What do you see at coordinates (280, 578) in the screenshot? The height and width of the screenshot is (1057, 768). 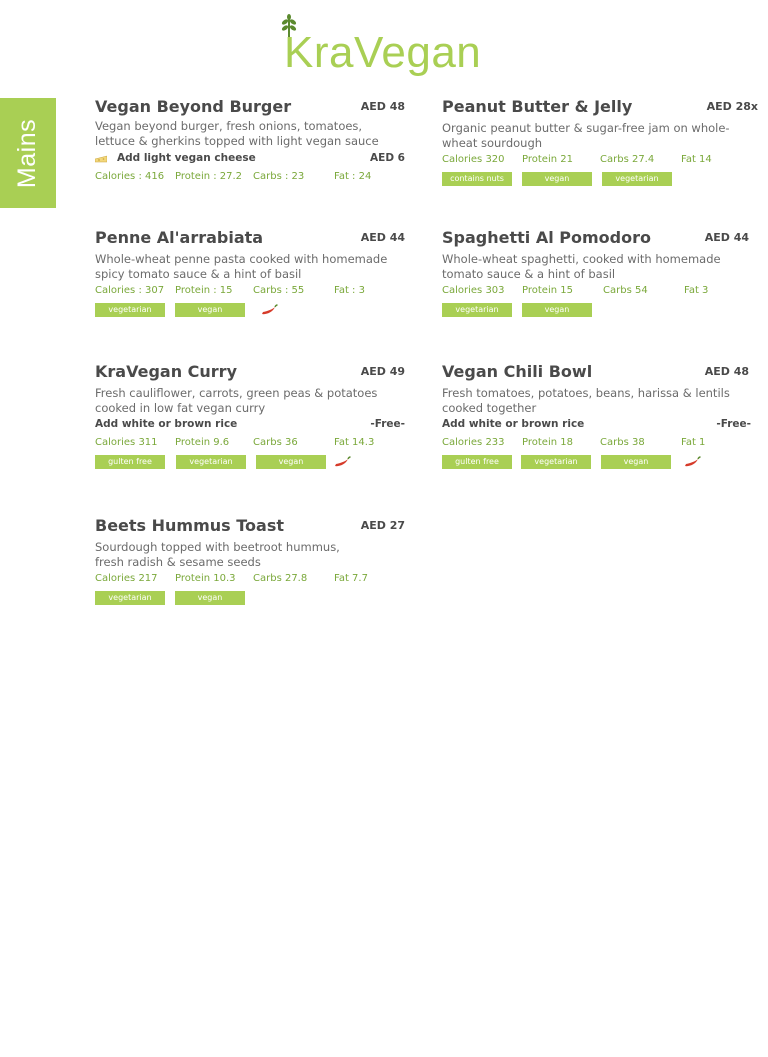 I see `carbs: Carbs 27.8` at bounding box center [280, 578].